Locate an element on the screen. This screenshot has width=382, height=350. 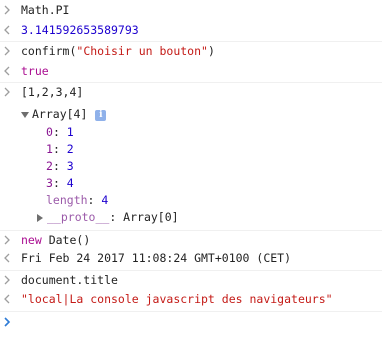
console-input-line: confirm("Choisir un bouton") is located at coordinates (191, 49).